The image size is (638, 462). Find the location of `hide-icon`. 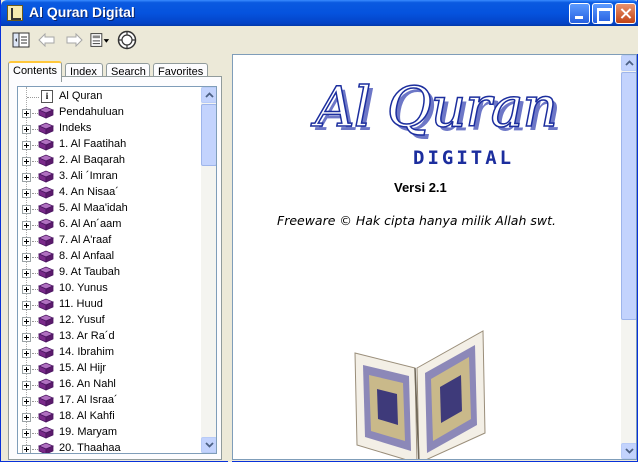

hide-icon is located at coordinates (21, 40).